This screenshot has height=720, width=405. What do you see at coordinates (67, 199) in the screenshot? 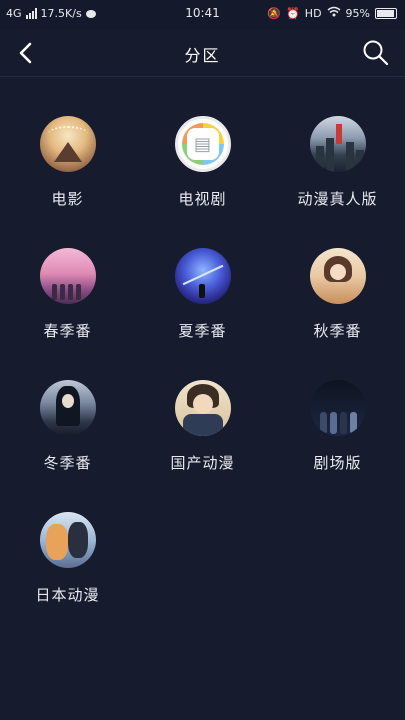
I see `category-label: 电影` at bounding box center [67, 199].